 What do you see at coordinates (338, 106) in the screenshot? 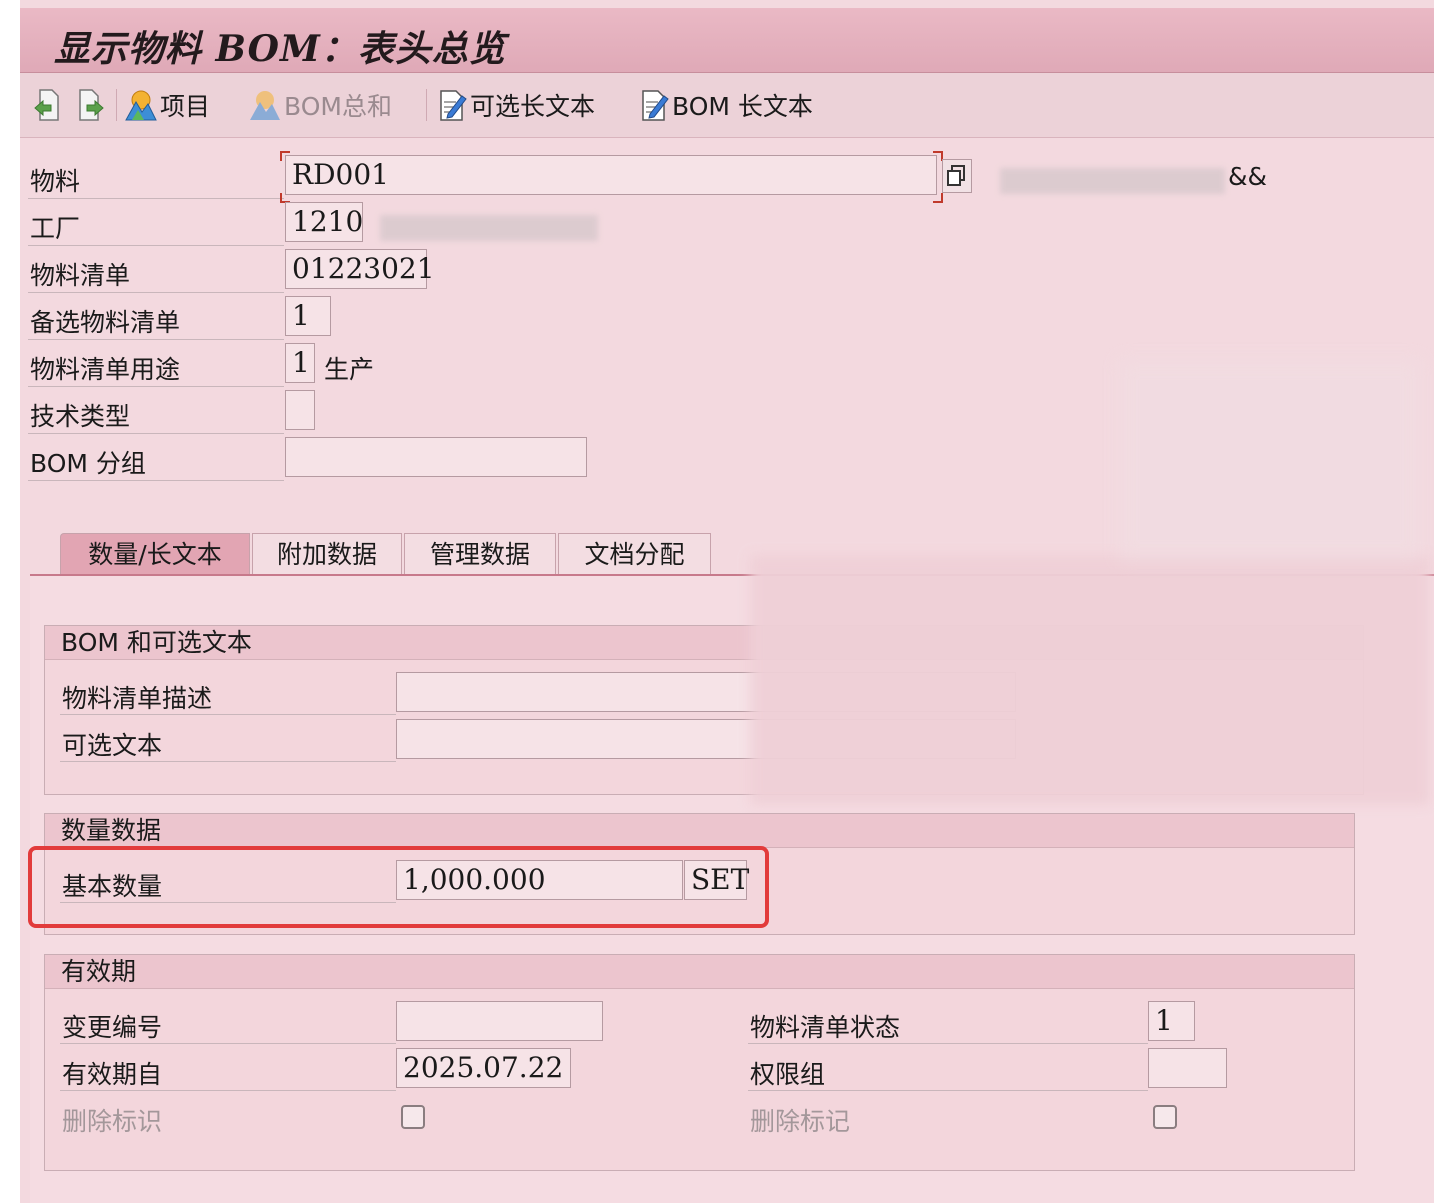
I see `bom-sum-label: BOM总和` at bounding box center [338, 106].